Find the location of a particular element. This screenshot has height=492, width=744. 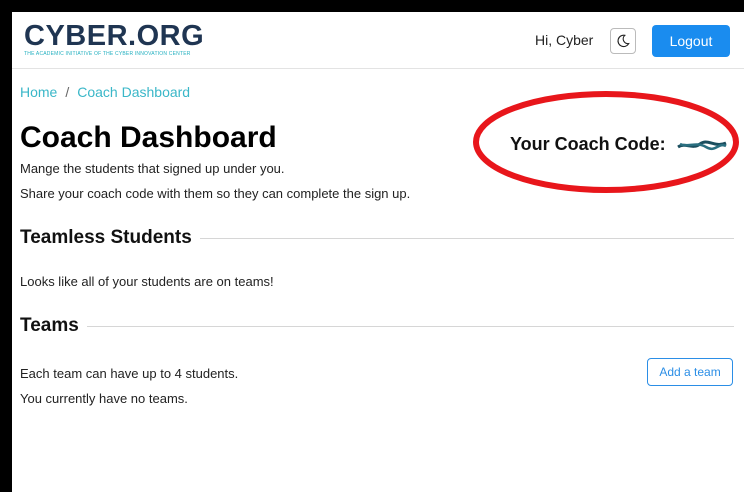

teams-heading: Teams is located at coordinates (53, 326).